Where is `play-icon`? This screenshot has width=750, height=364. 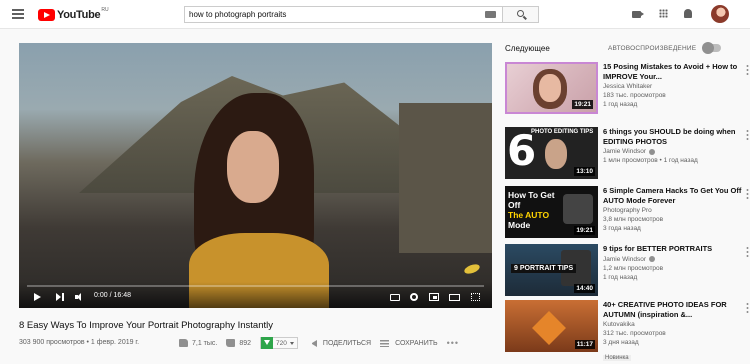 play-icon is located at coordinates (37, 297).